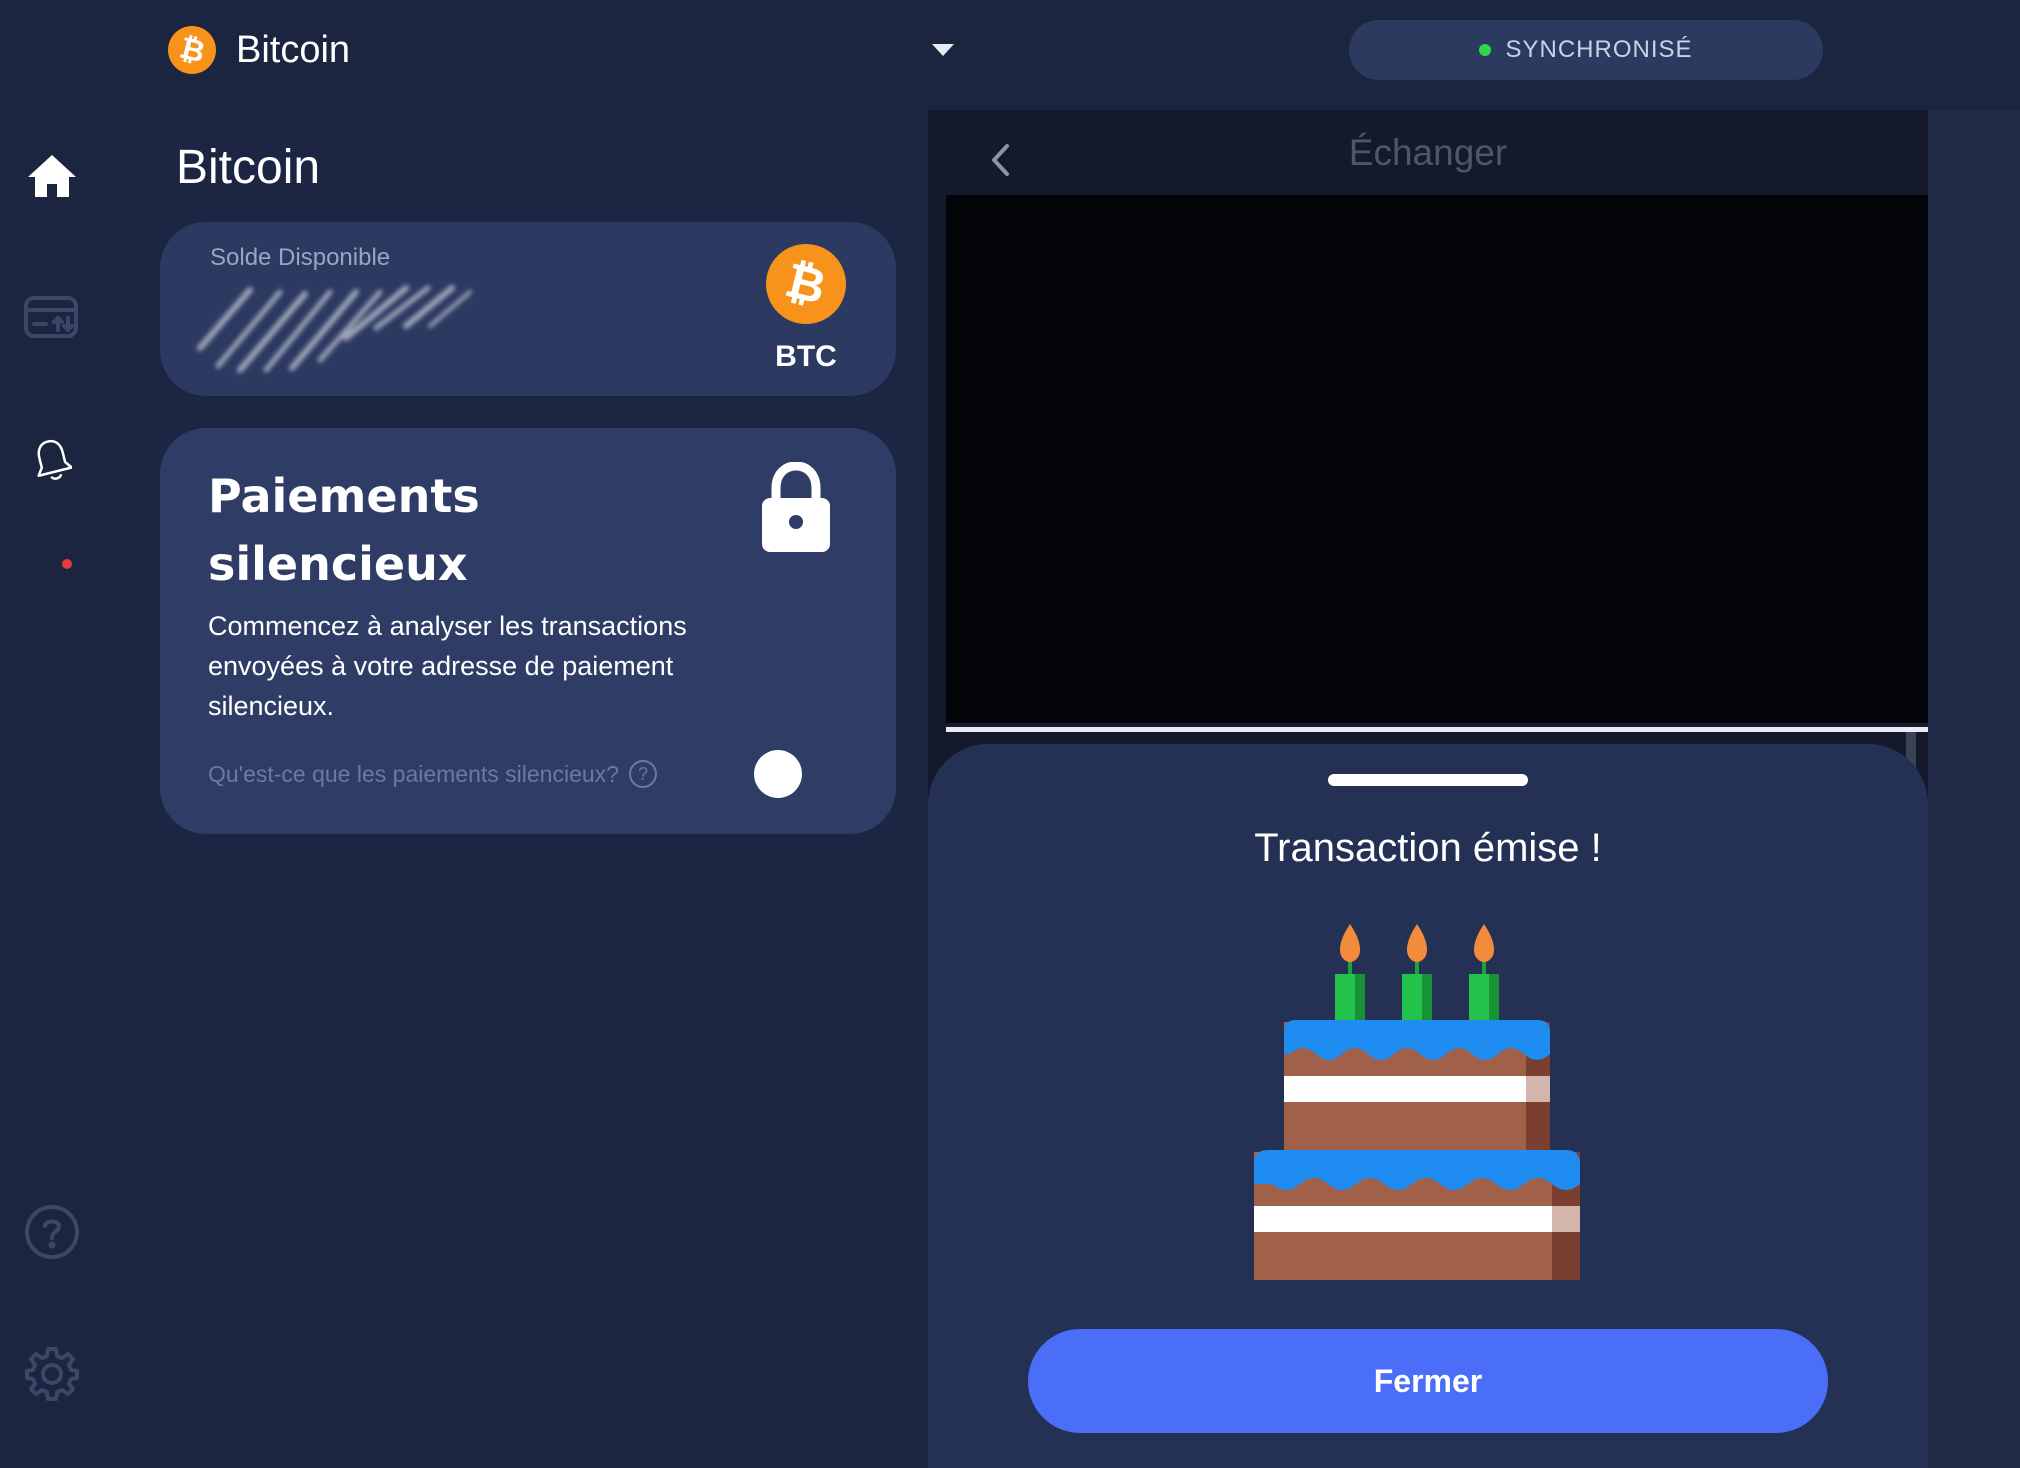  What do you see at coordinates (344, 530) in the screenshot?
I see `silent-payments-title: Paiements silencieux` at bounding box center [344, 530].